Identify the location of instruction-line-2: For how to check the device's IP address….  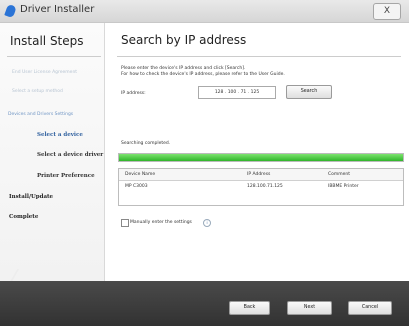
(203, 74).